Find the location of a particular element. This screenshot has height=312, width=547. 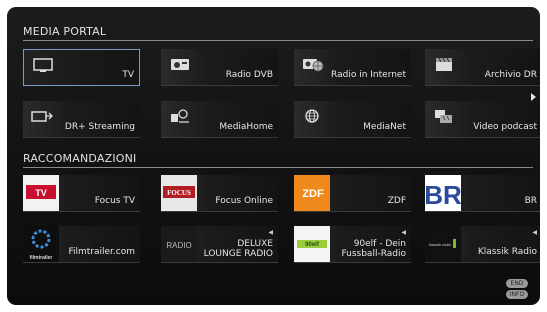

90elf-logo: 90elf is located at coordinates (312, 244).